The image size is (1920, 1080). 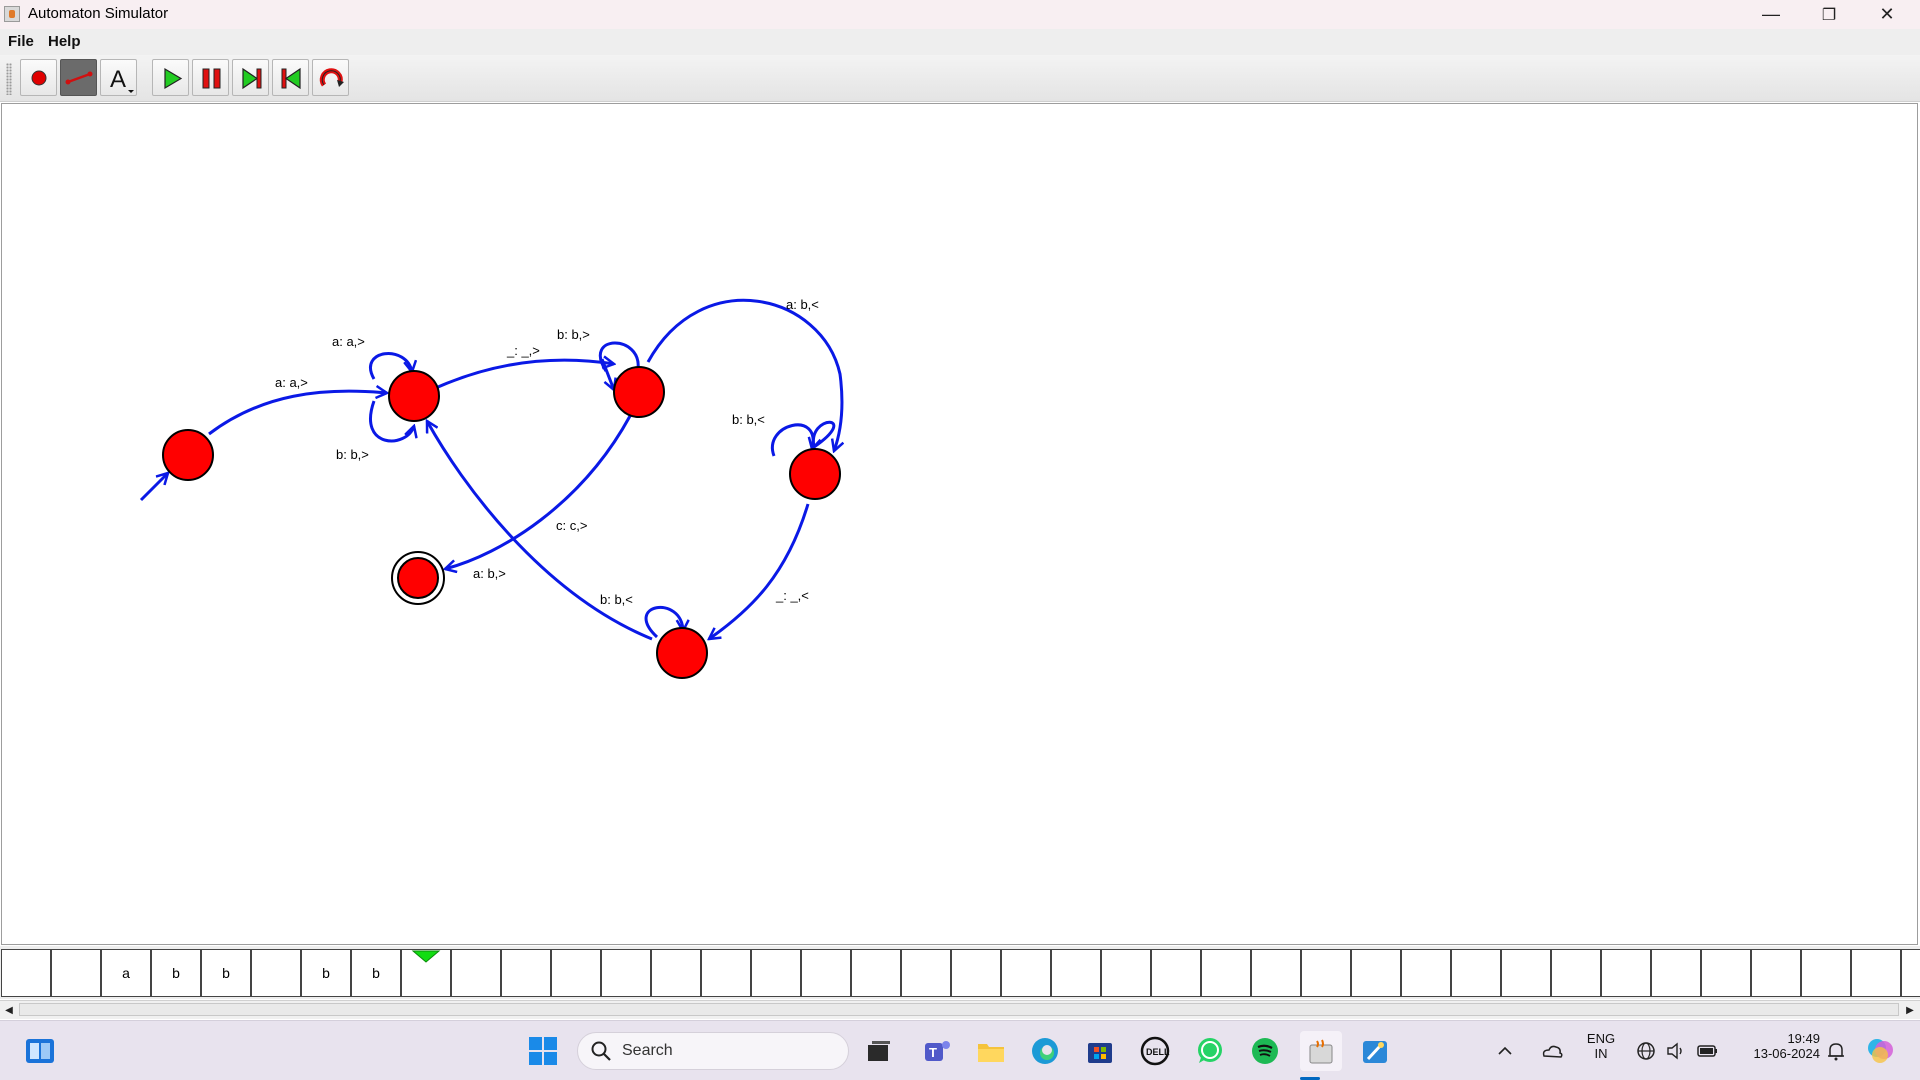 What do you see at coordinates (1045, 1051) in the screenshot?
I see `edge-icon` at bounding box center [1045, 1051].